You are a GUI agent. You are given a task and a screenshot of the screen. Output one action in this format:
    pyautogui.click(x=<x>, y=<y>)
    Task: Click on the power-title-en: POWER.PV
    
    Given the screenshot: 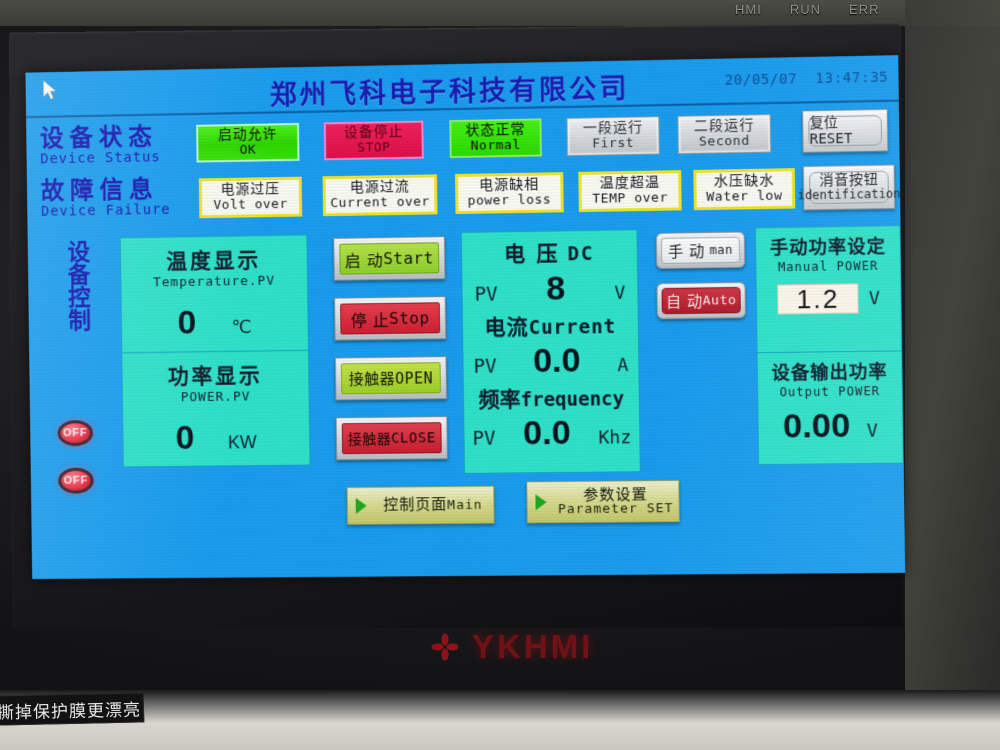 What is the action you would take?
    pyautogui.click(x=215, y=397)
    